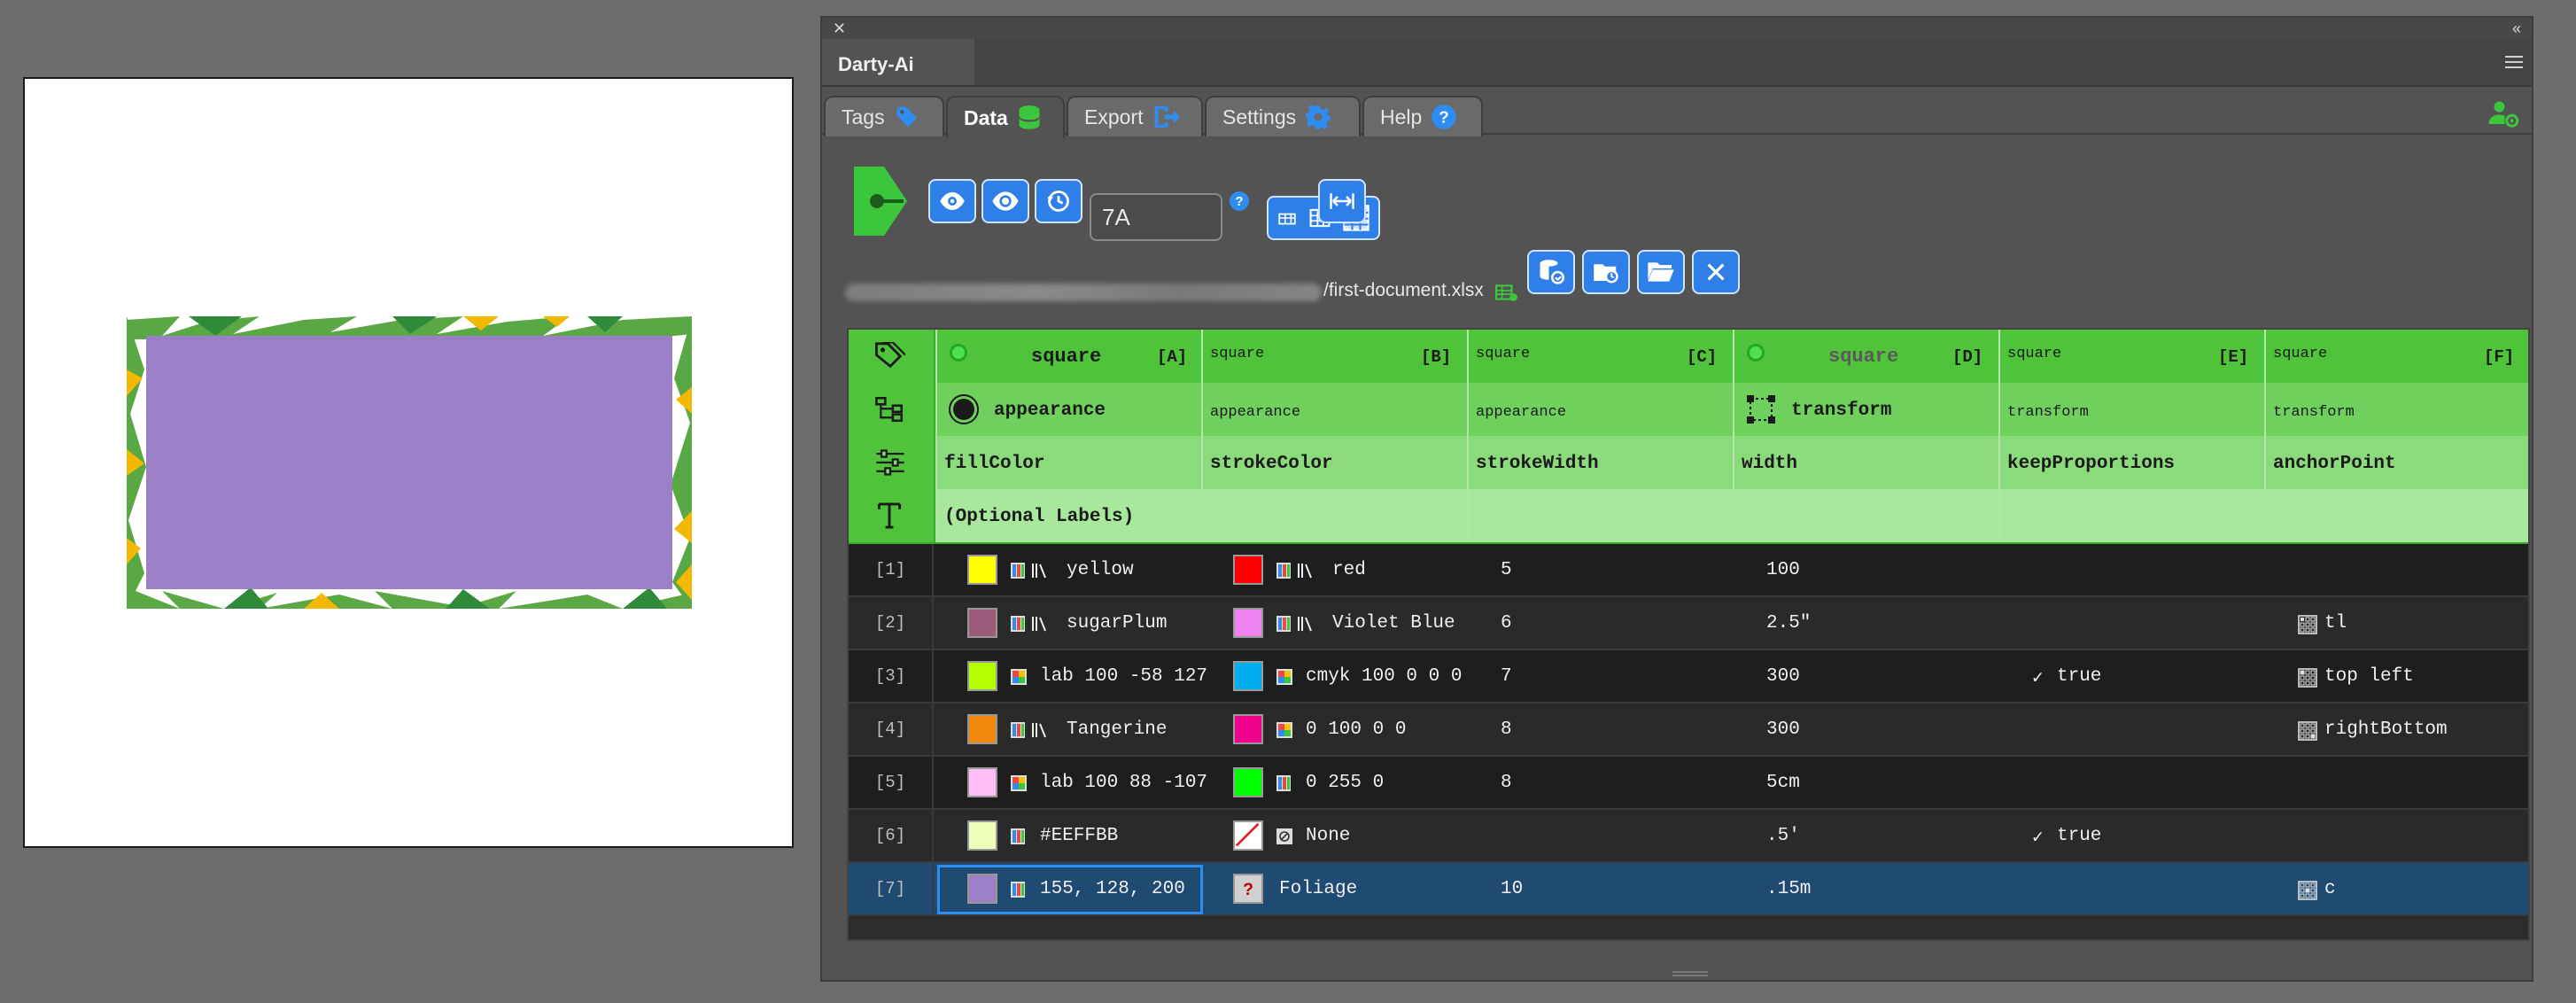 The height and width of the screenshot is (1003, 2576). Describe the element at coordinates (1283, 116) in the screenshot. I see `tab-settings: Settings` at that location.